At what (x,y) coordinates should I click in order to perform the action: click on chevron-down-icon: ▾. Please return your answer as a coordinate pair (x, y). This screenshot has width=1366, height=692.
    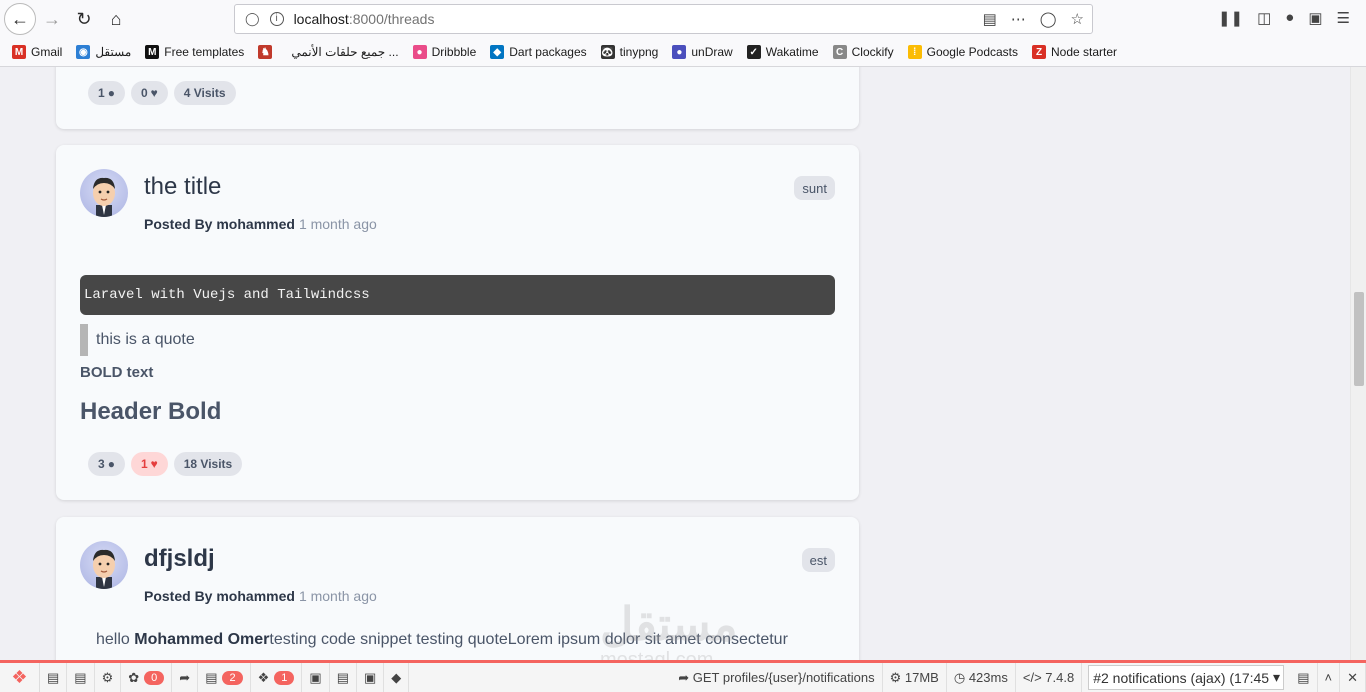
    Looking at the image, I should click on (1274, 677).